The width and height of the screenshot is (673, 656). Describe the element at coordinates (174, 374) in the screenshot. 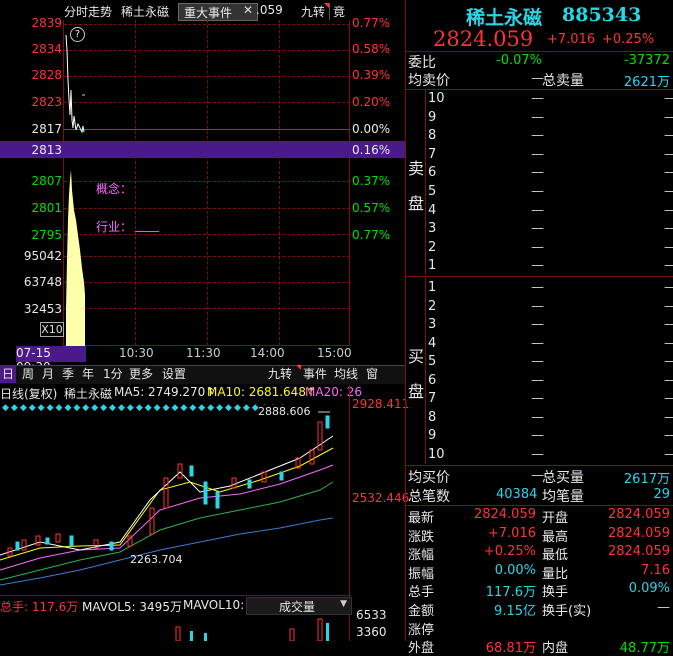

I see `tab-settings: 设置` at that location.